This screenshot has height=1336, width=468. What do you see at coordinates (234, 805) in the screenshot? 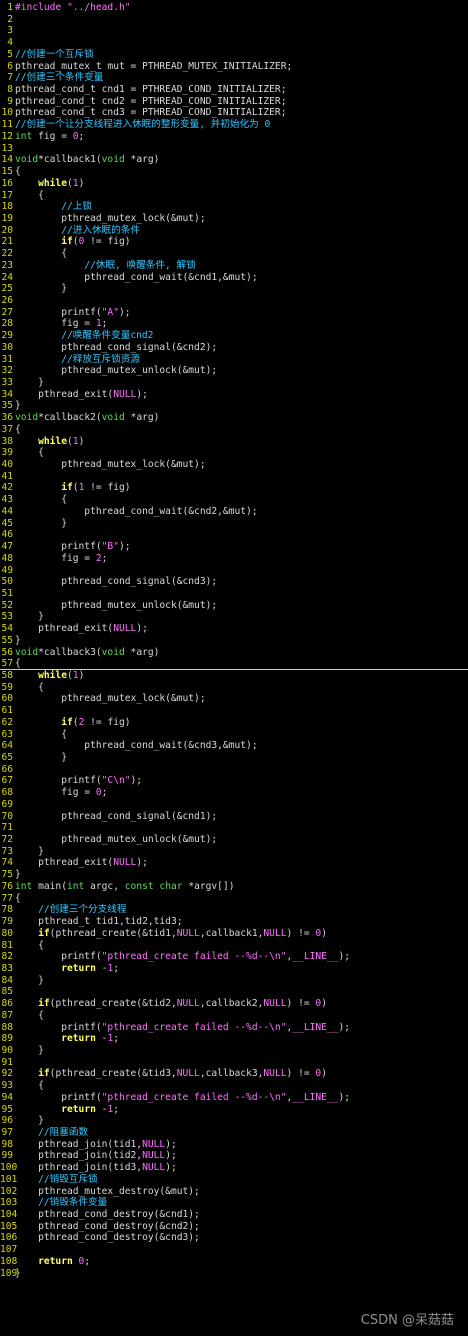
I see `code-line: 69` at bounding box center [234, 805].